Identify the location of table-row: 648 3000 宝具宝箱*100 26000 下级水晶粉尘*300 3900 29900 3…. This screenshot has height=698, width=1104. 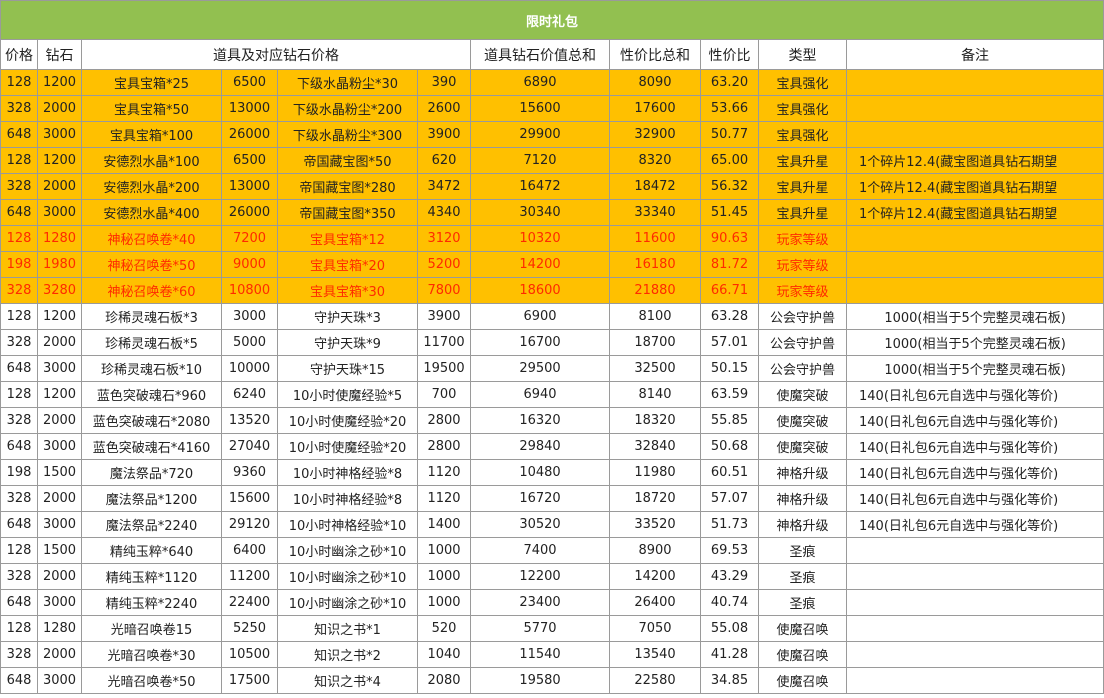
(552, 134).